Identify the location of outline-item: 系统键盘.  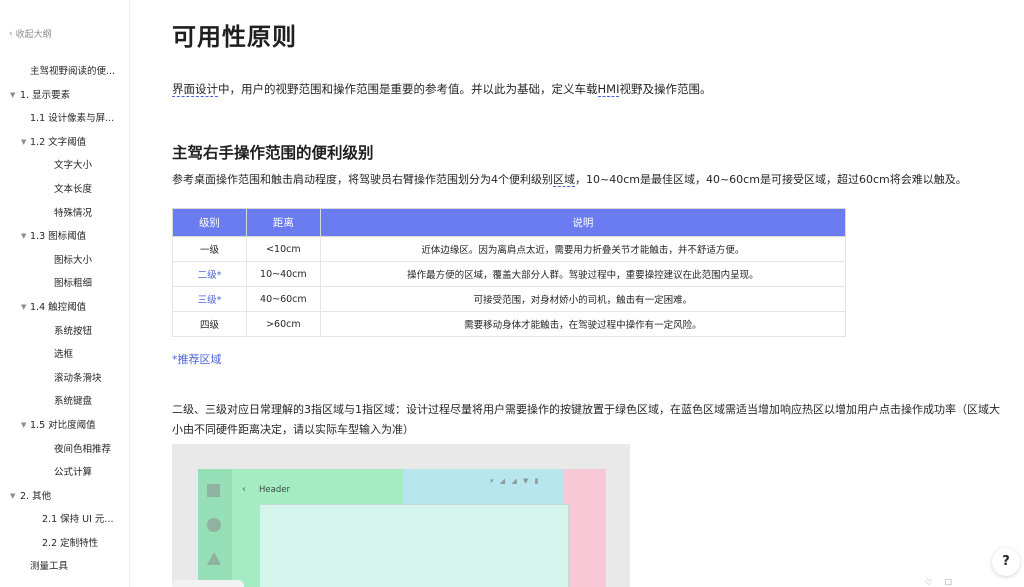
(64, 402).